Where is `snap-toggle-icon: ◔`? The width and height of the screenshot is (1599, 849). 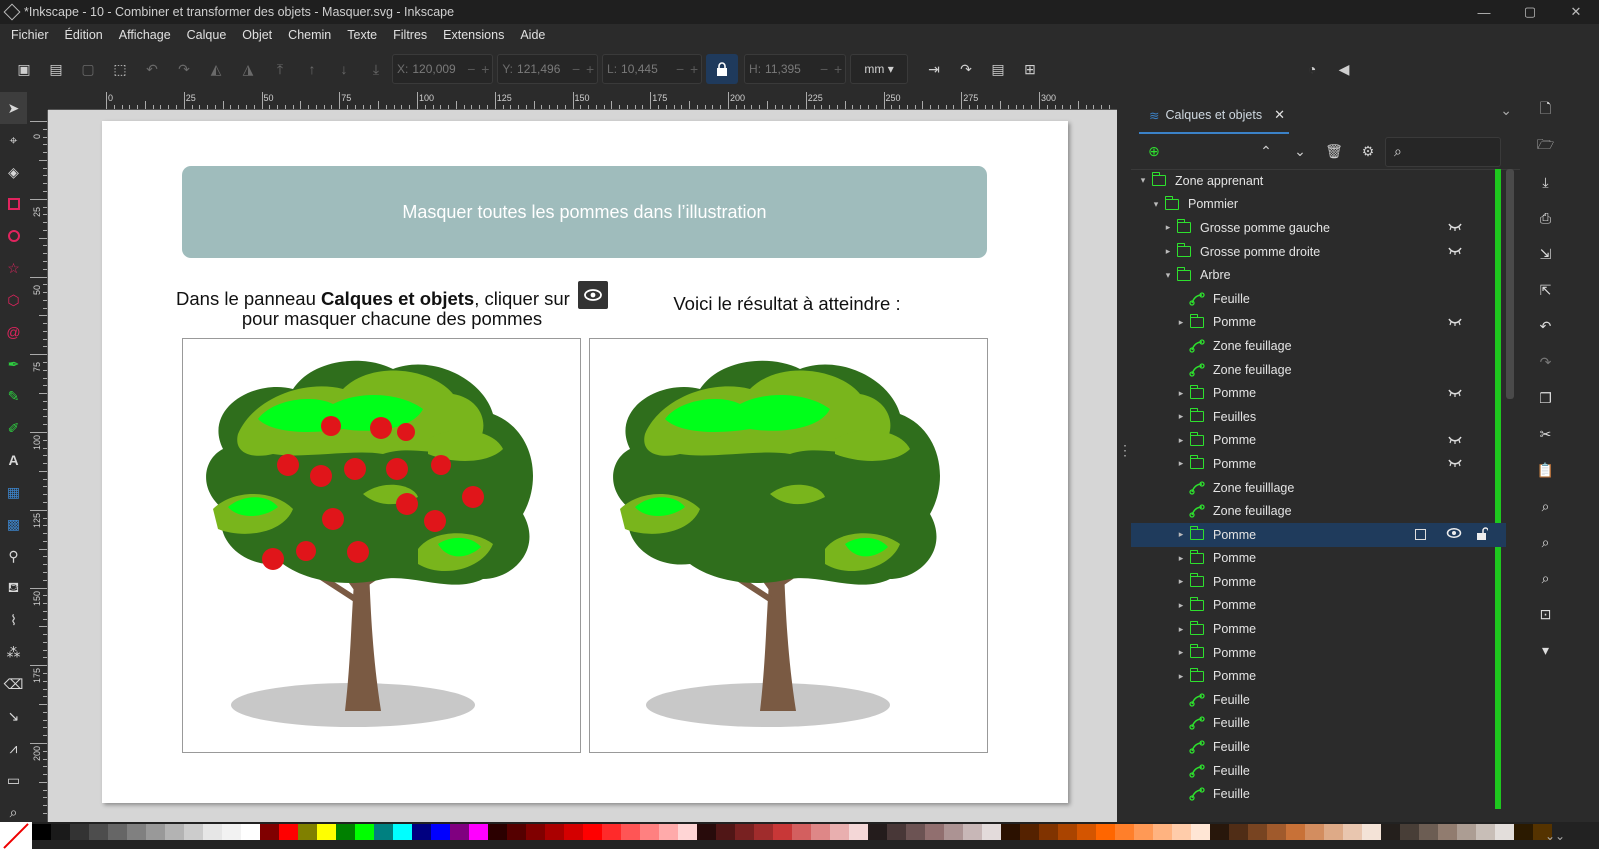
snap-toggle-icon: ◔ is located at coordinates (1312, 69).